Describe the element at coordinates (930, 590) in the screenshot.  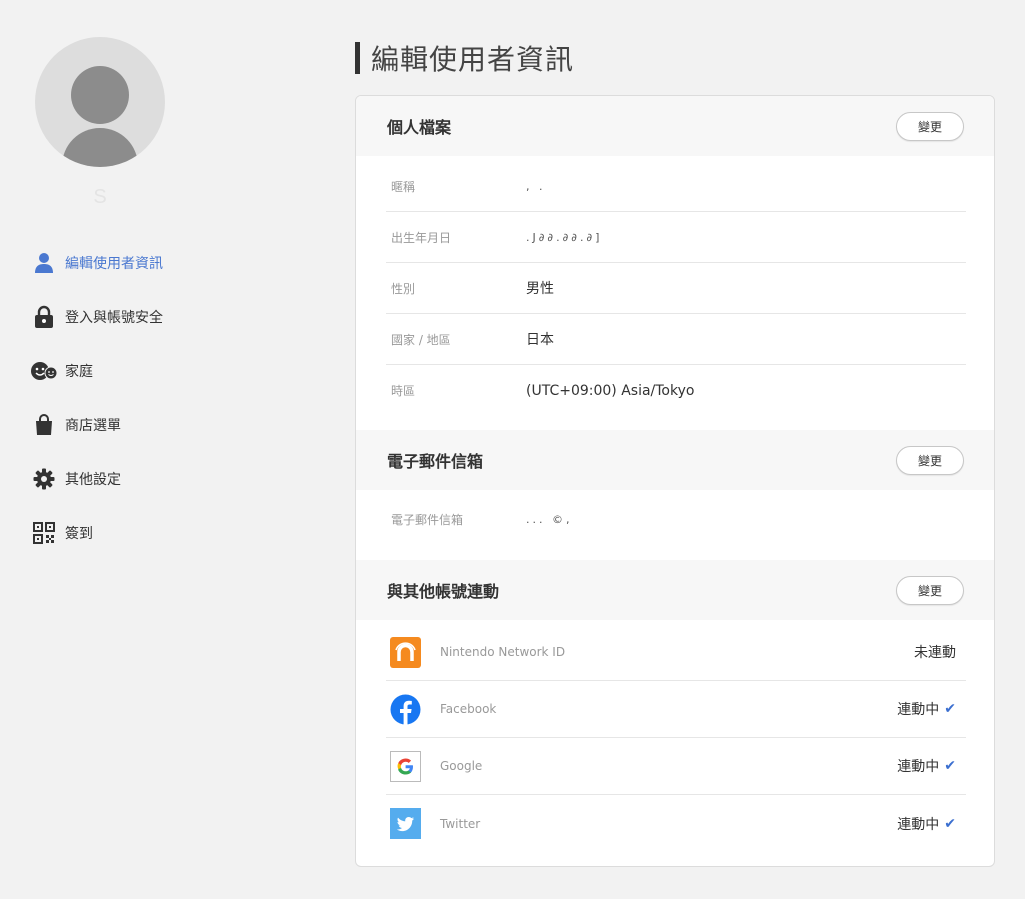
I see `linked-change-button: 變更` at that location.